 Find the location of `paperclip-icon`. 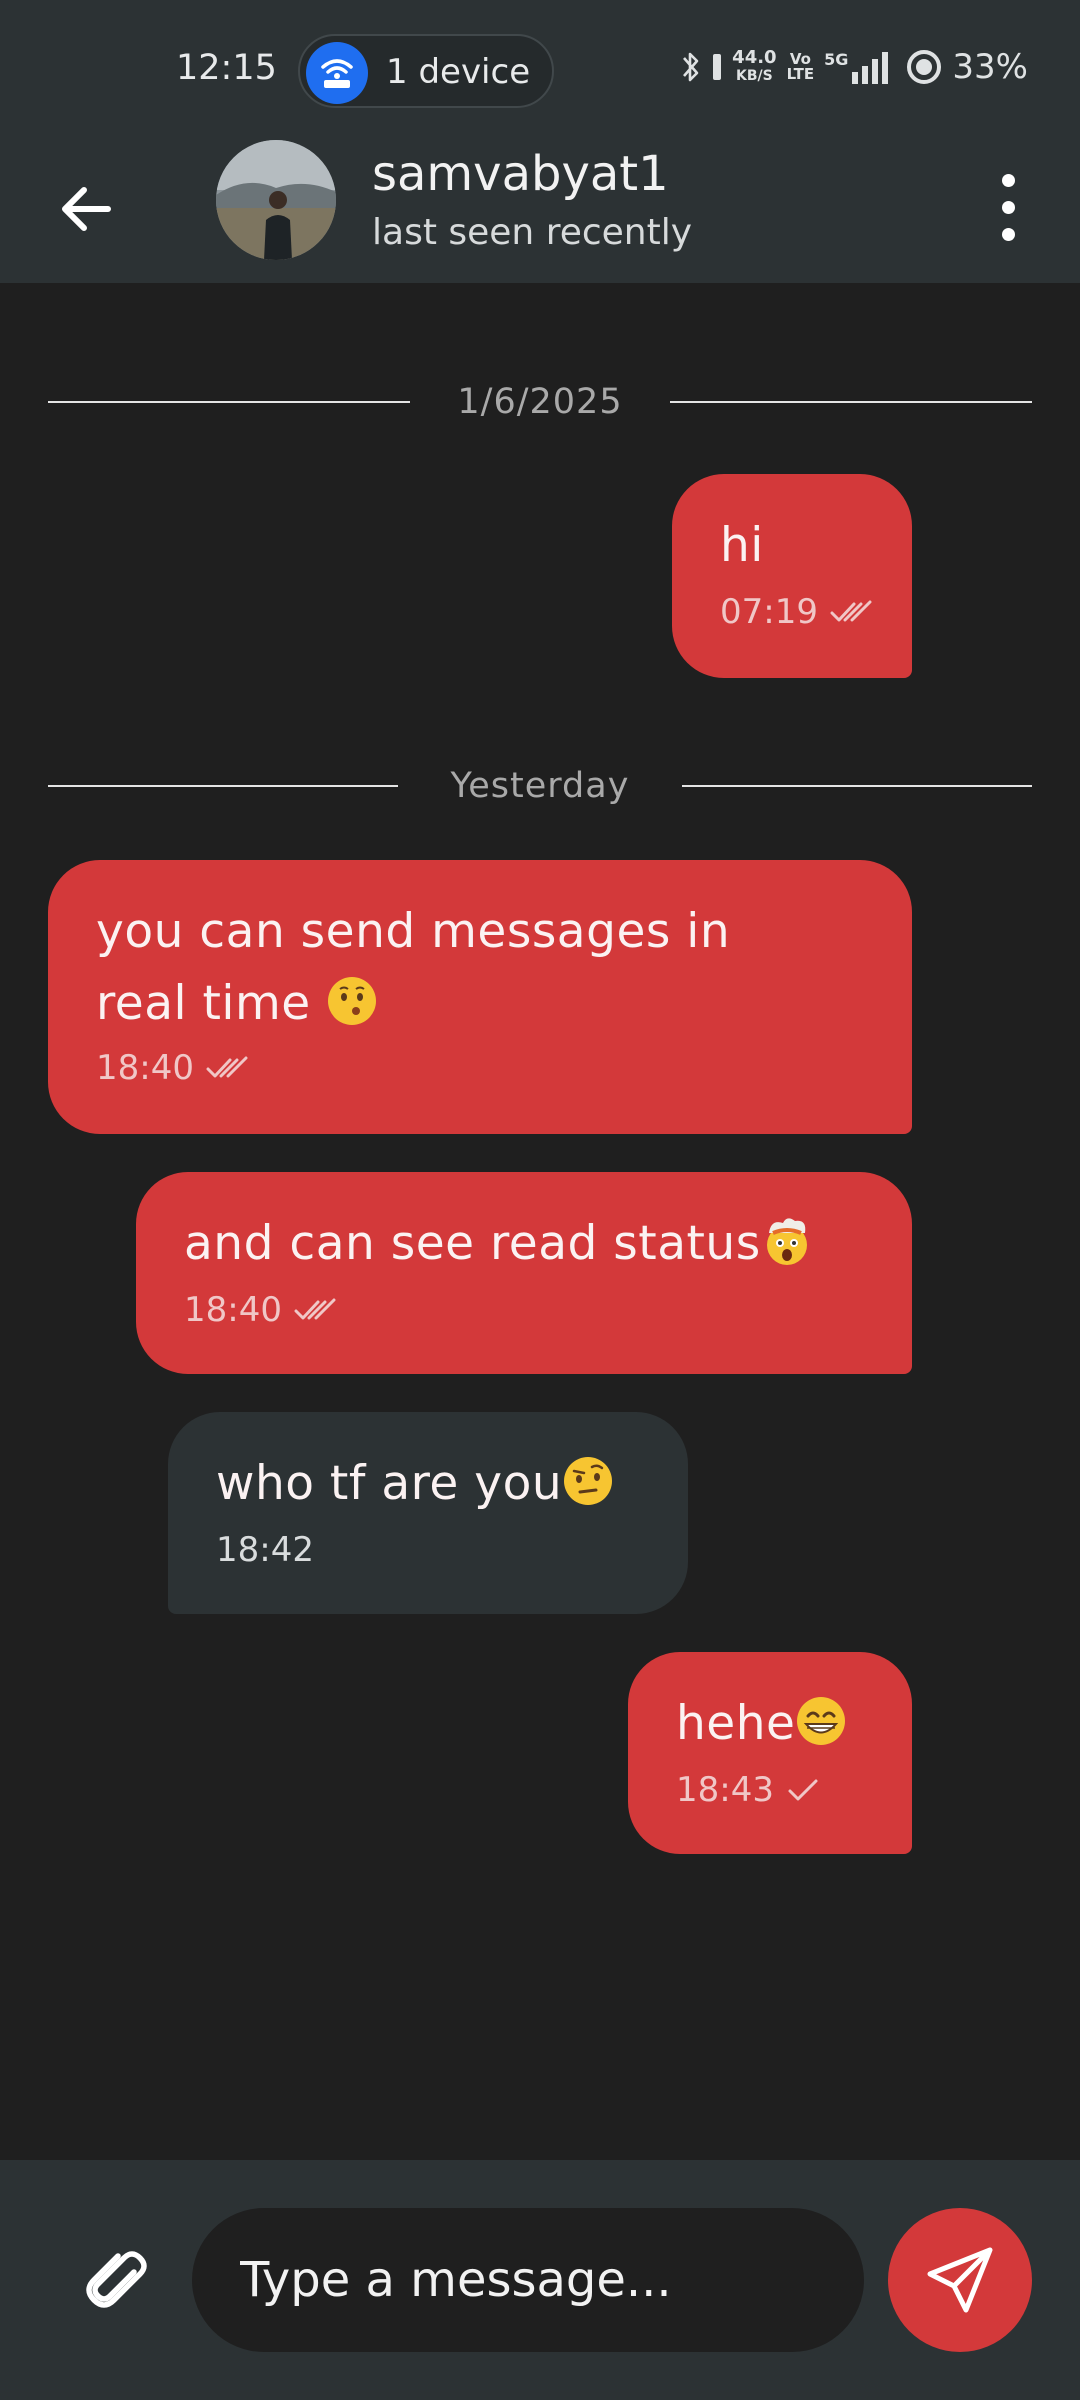

paperclip-icon is located at coordinates (116, 2279).